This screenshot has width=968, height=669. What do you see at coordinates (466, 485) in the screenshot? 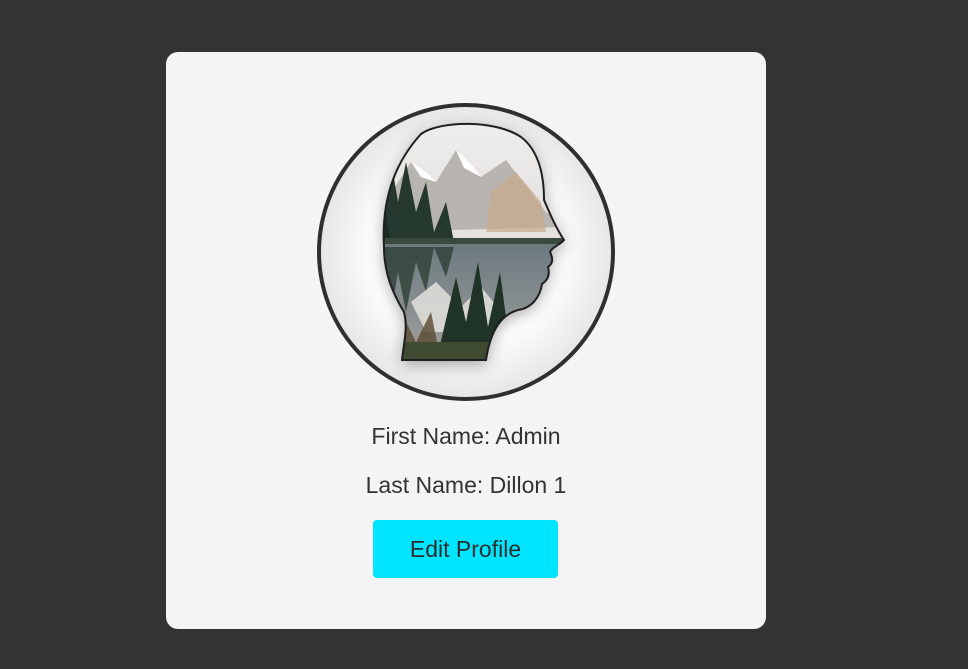
I see `last-name-text: Last Name: Dillon 1` at bounding box center [466, 485].